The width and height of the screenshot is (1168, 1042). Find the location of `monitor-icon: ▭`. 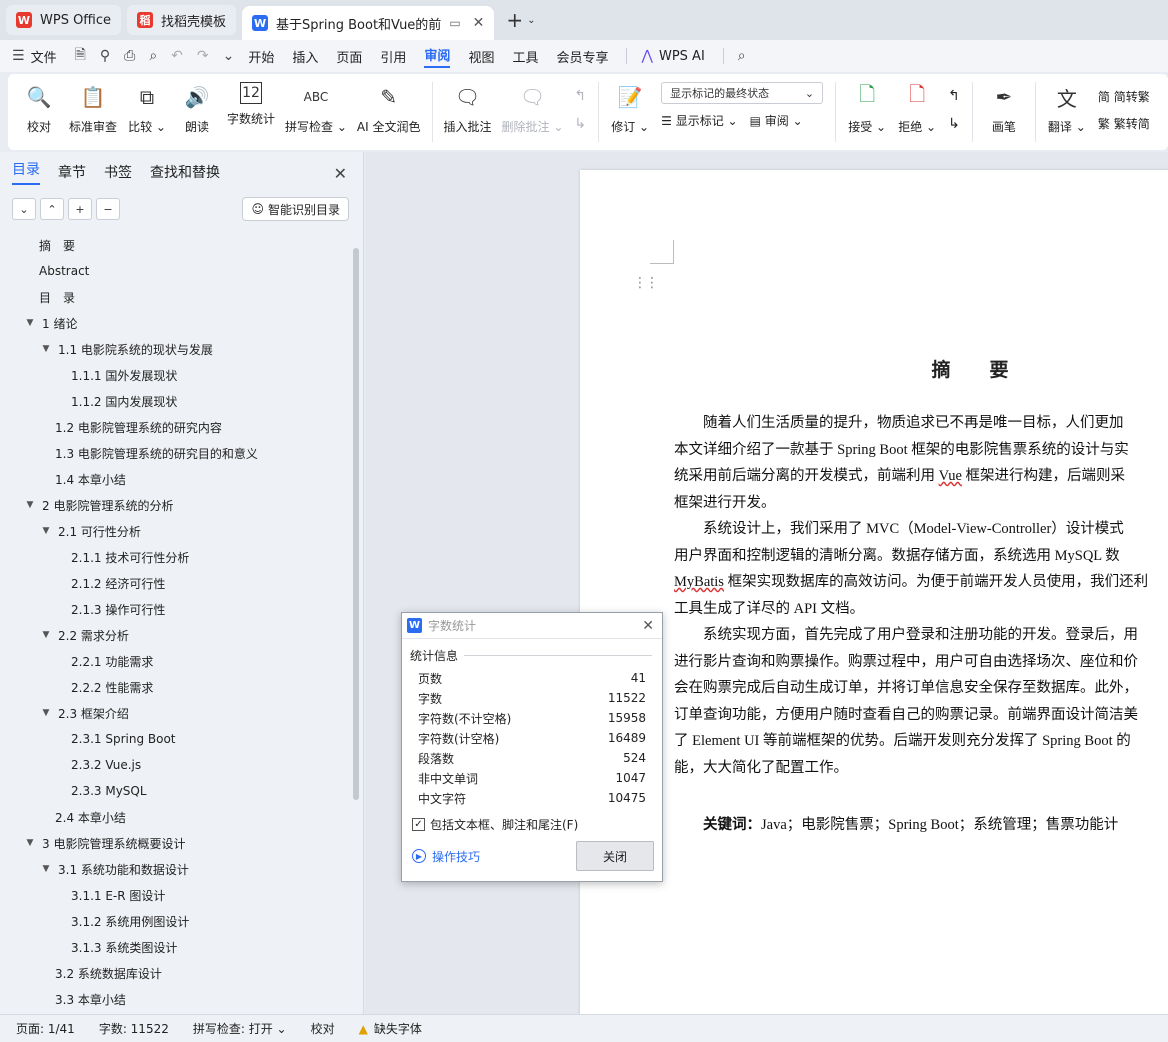

monitor-icon: ▭ is located at coordinates (454, 23).